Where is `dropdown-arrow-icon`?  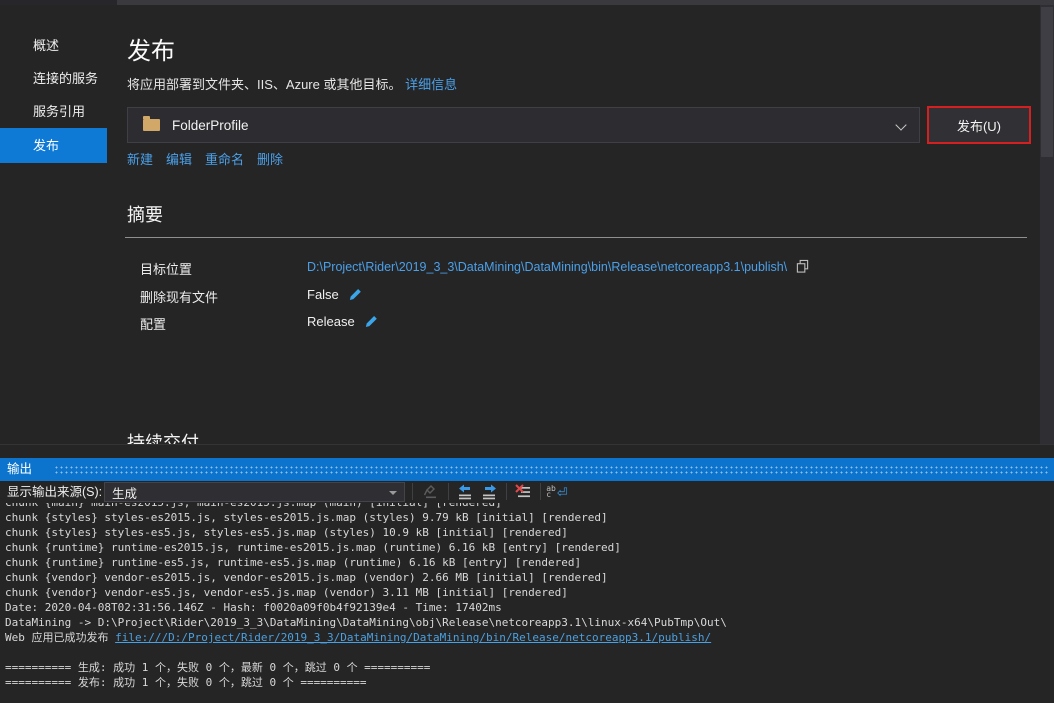 dropdown-arrow-icon is located at coordinates (393, 493).